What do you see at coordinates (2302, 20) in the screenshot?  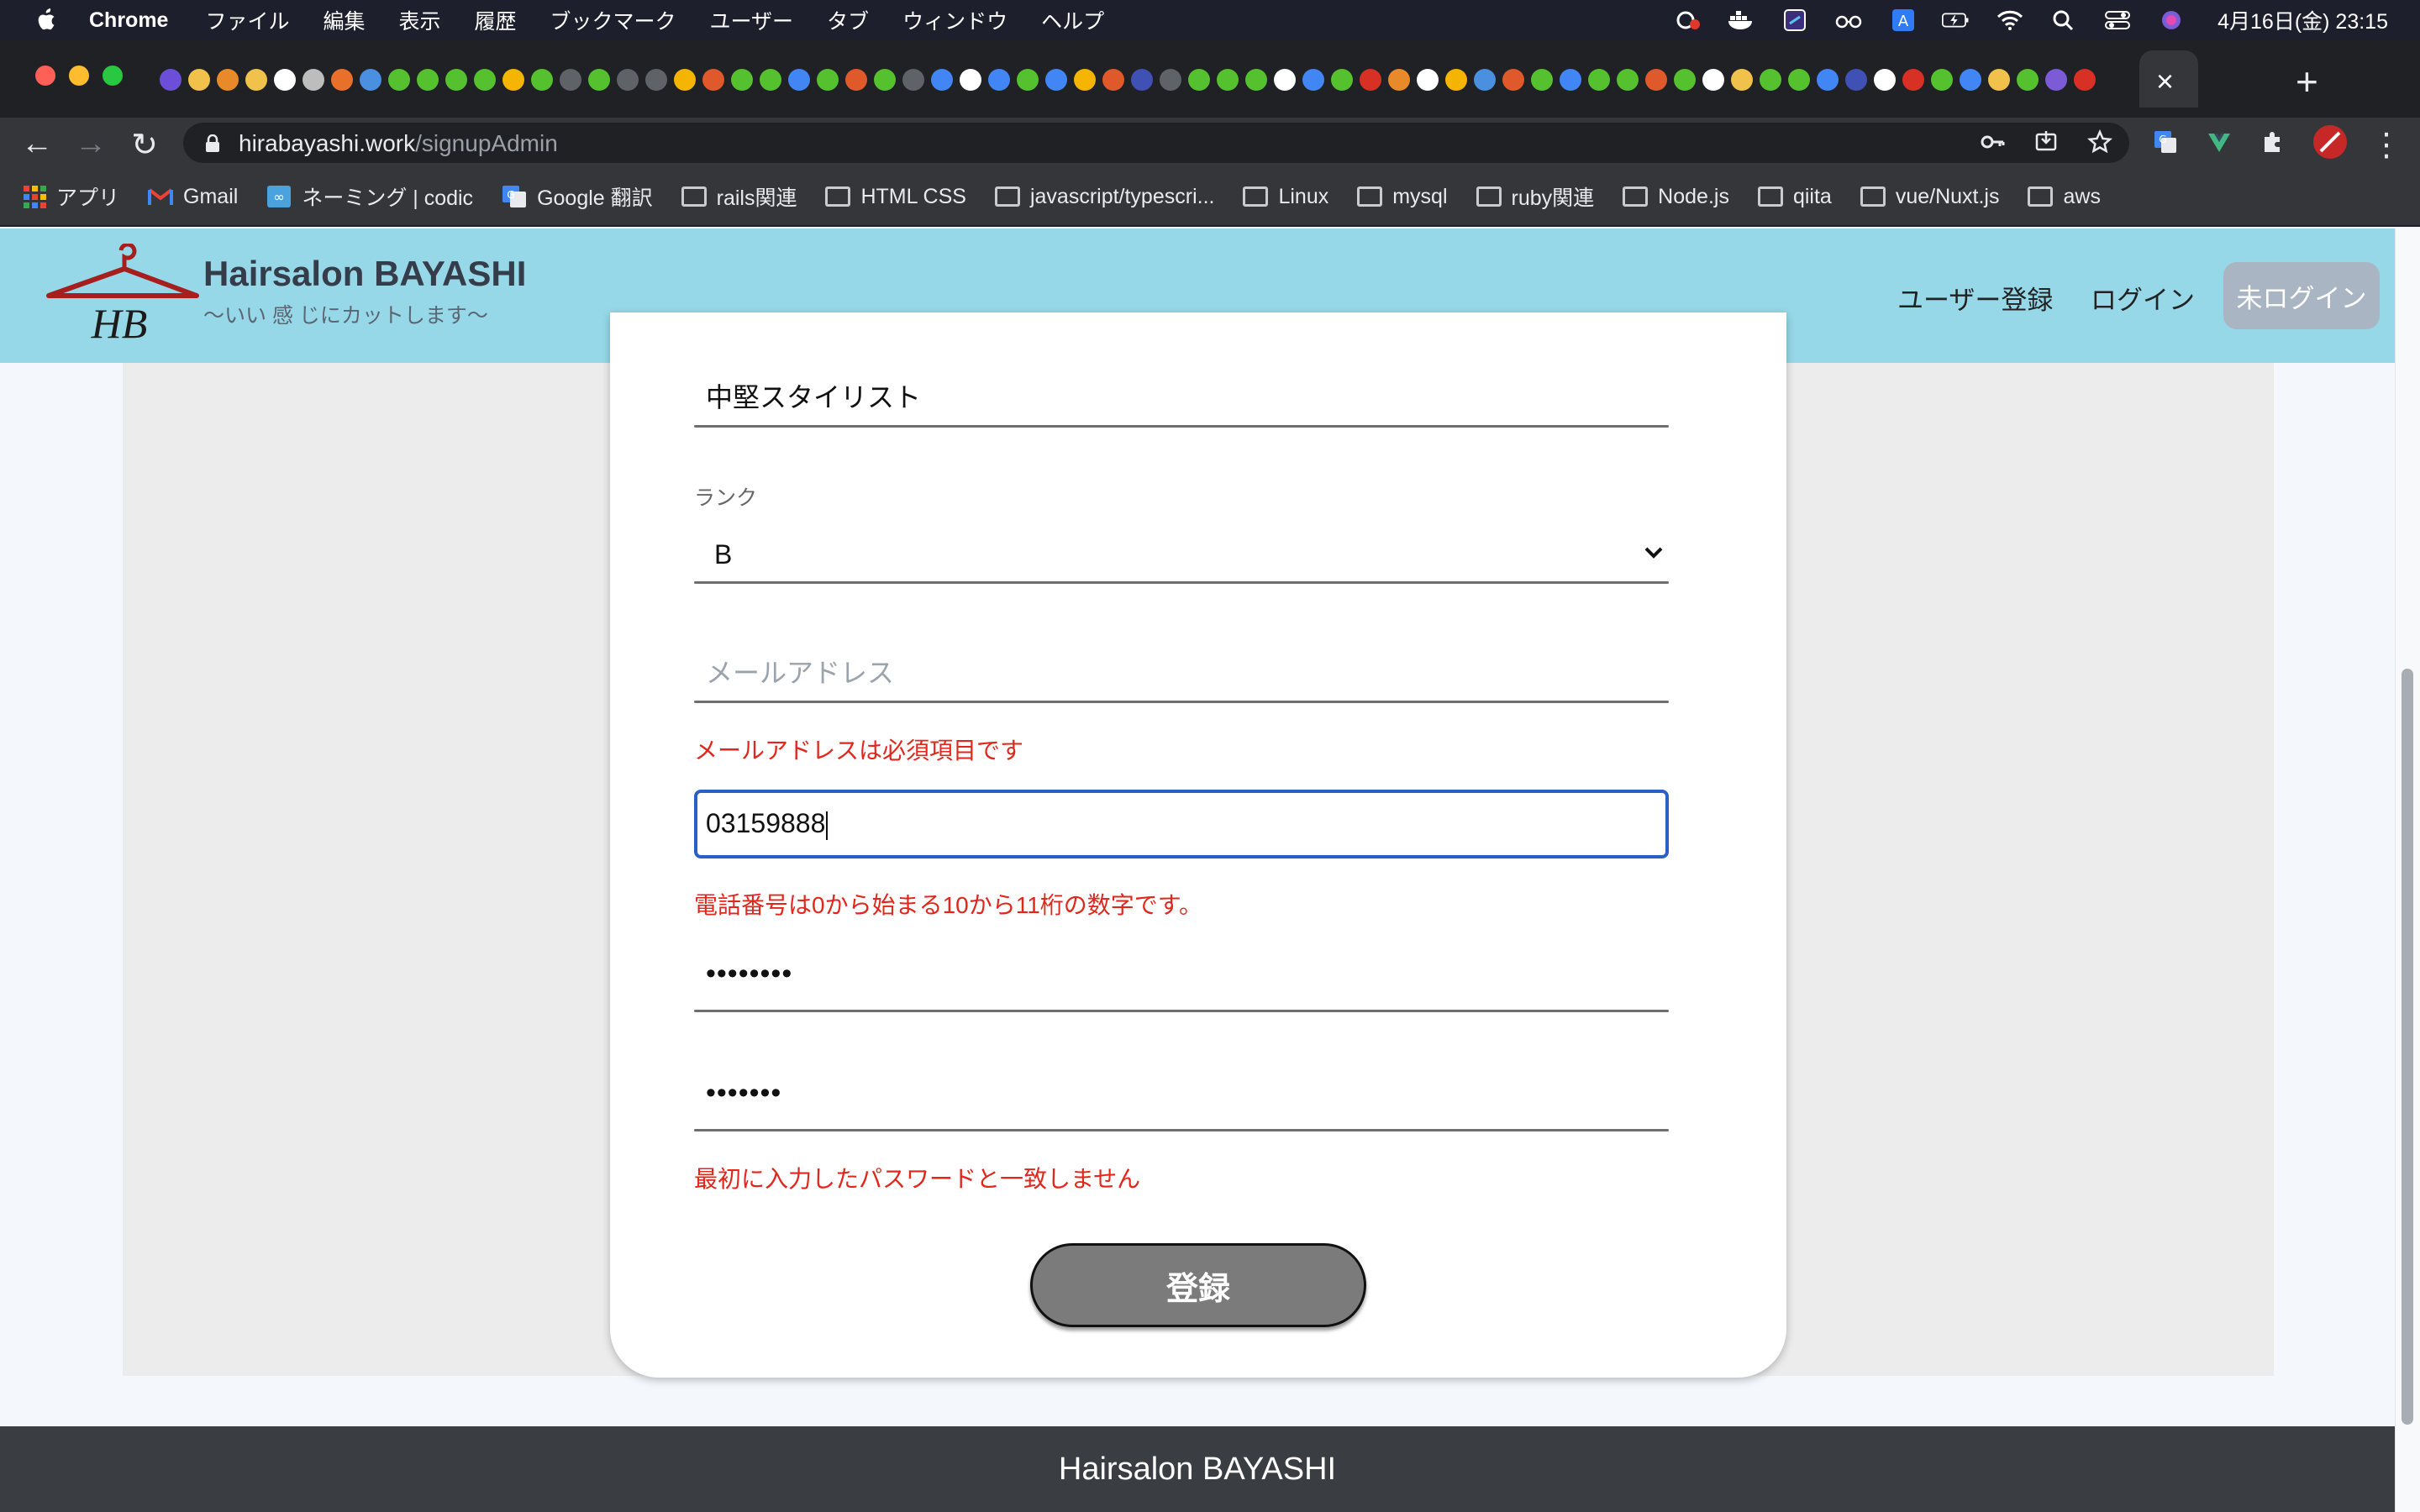 I see `menubar-clock: 4月16日(金) 23:15` at bounding box center [2302, 20].